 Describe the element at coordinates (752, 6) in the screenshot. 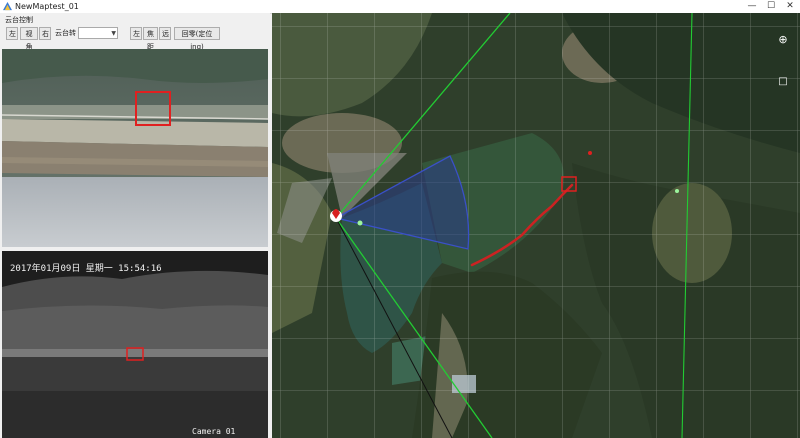

I see `minimize-button: —` at that location.